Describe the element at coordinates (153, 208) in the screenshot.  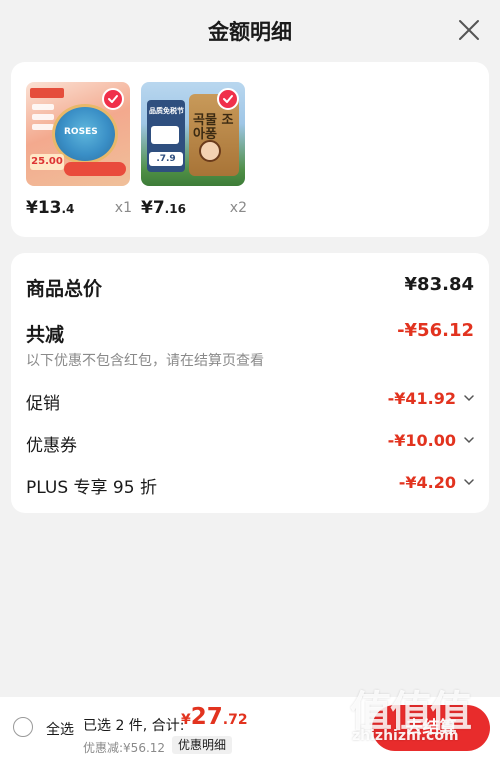
I see `price-integer: ¥7` at that location.